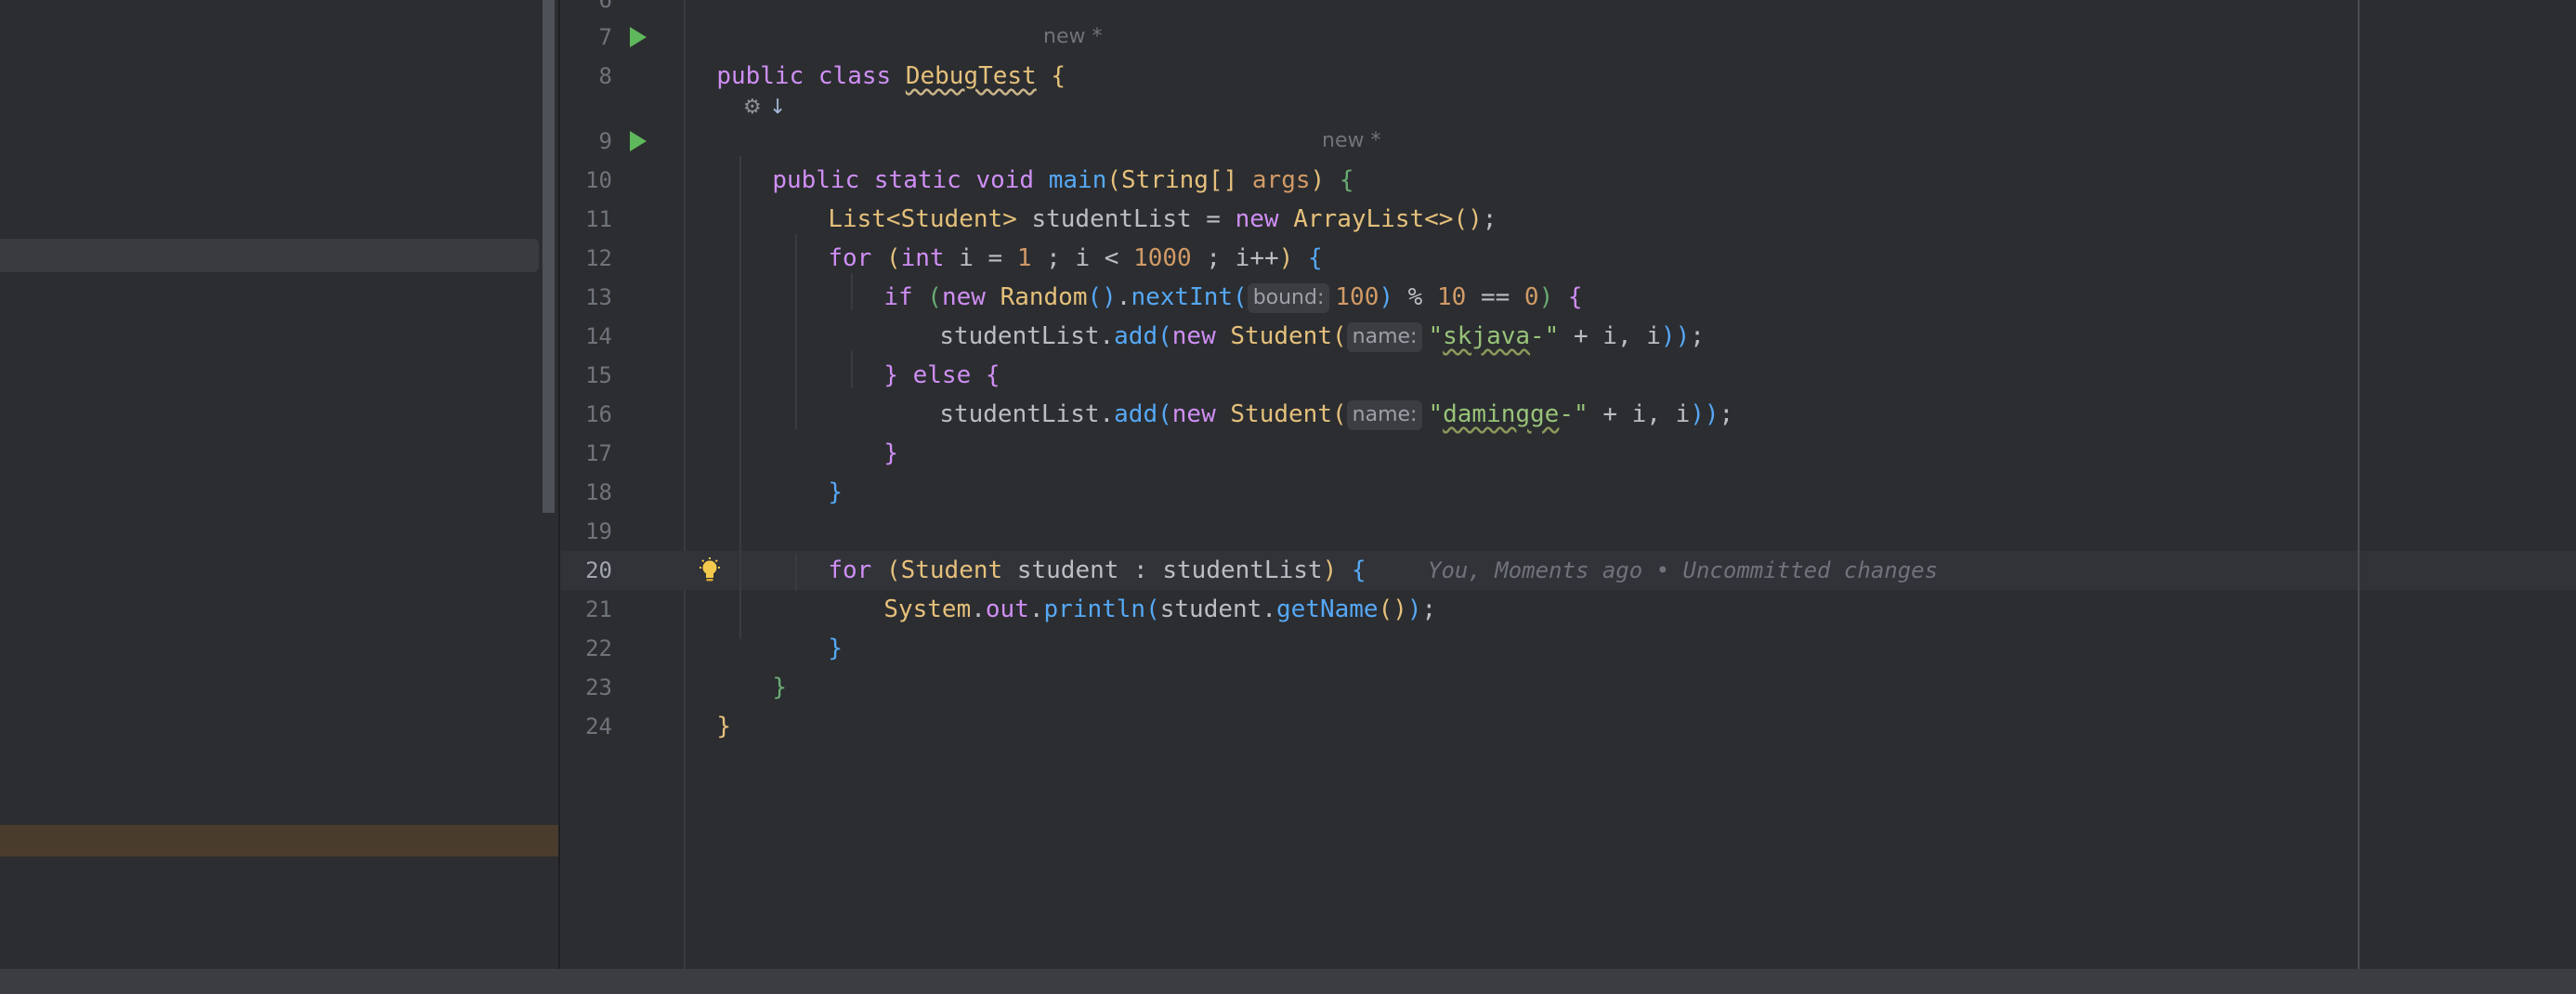  What do you see at coordinates (598, 531) in the screenshot?
I see `line-number: 19` at bounding box center [598, 531].